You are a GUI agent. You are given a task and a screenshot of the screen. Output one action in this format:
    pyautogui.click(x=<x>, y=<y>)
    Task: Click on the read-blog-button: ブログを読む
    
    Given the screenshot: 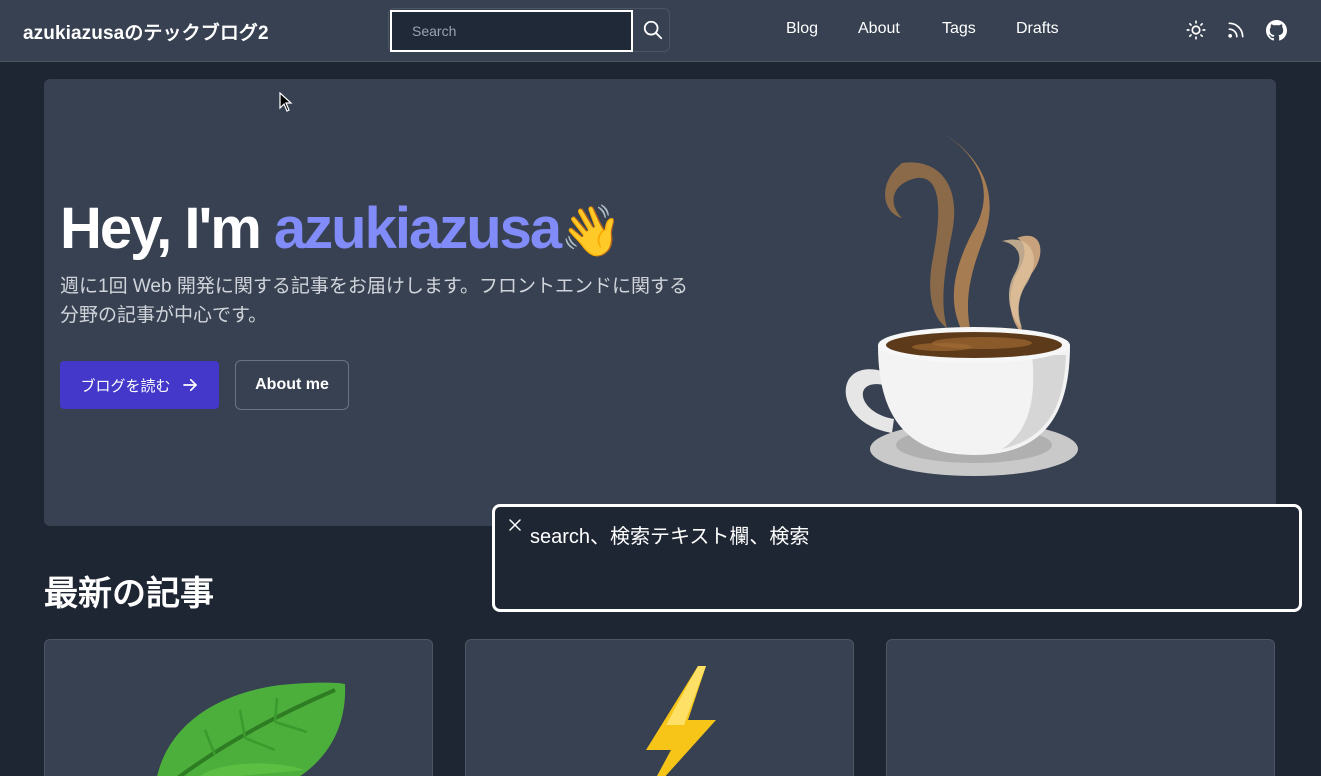 What is the action you would take?
    pyautogui.click(x=139, y=385)
    